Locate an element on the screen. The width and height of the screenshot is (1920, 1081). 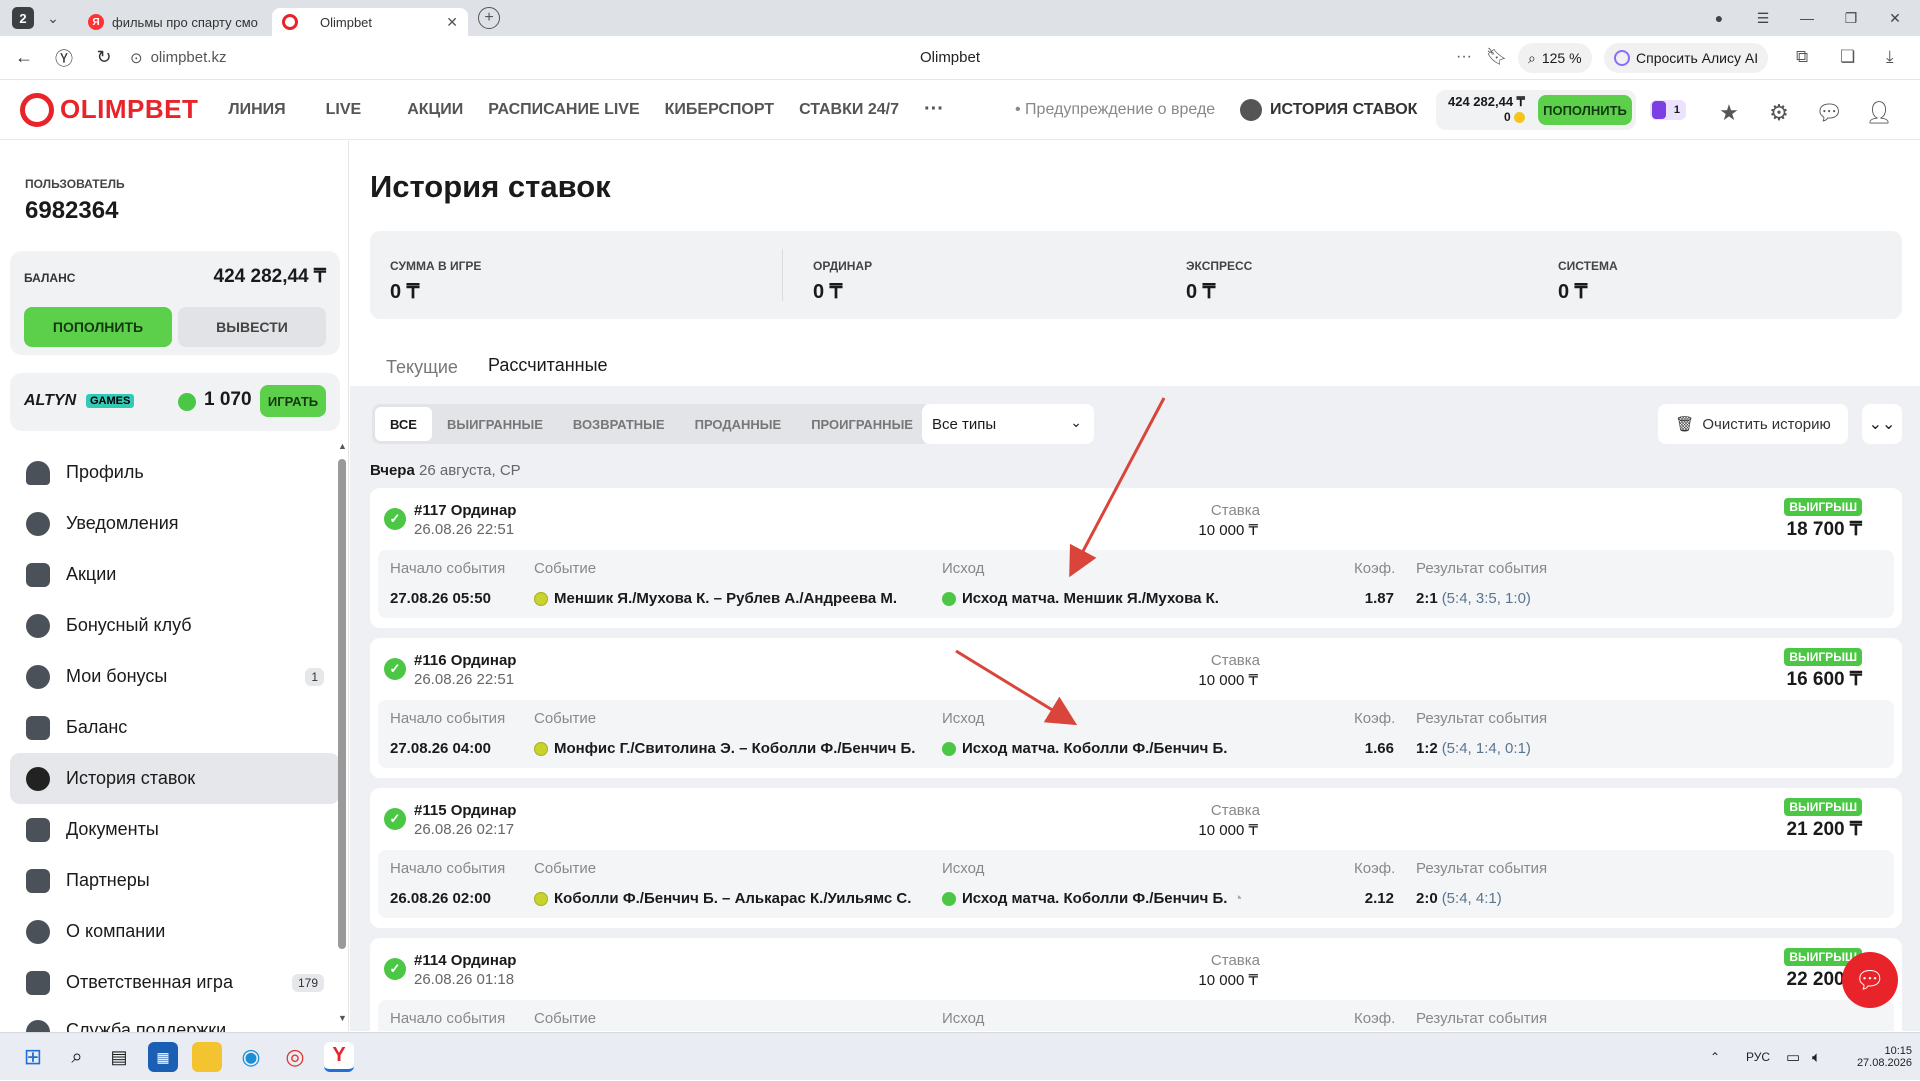
coef-value: 1.87 is located at coordinates (1379, 598).